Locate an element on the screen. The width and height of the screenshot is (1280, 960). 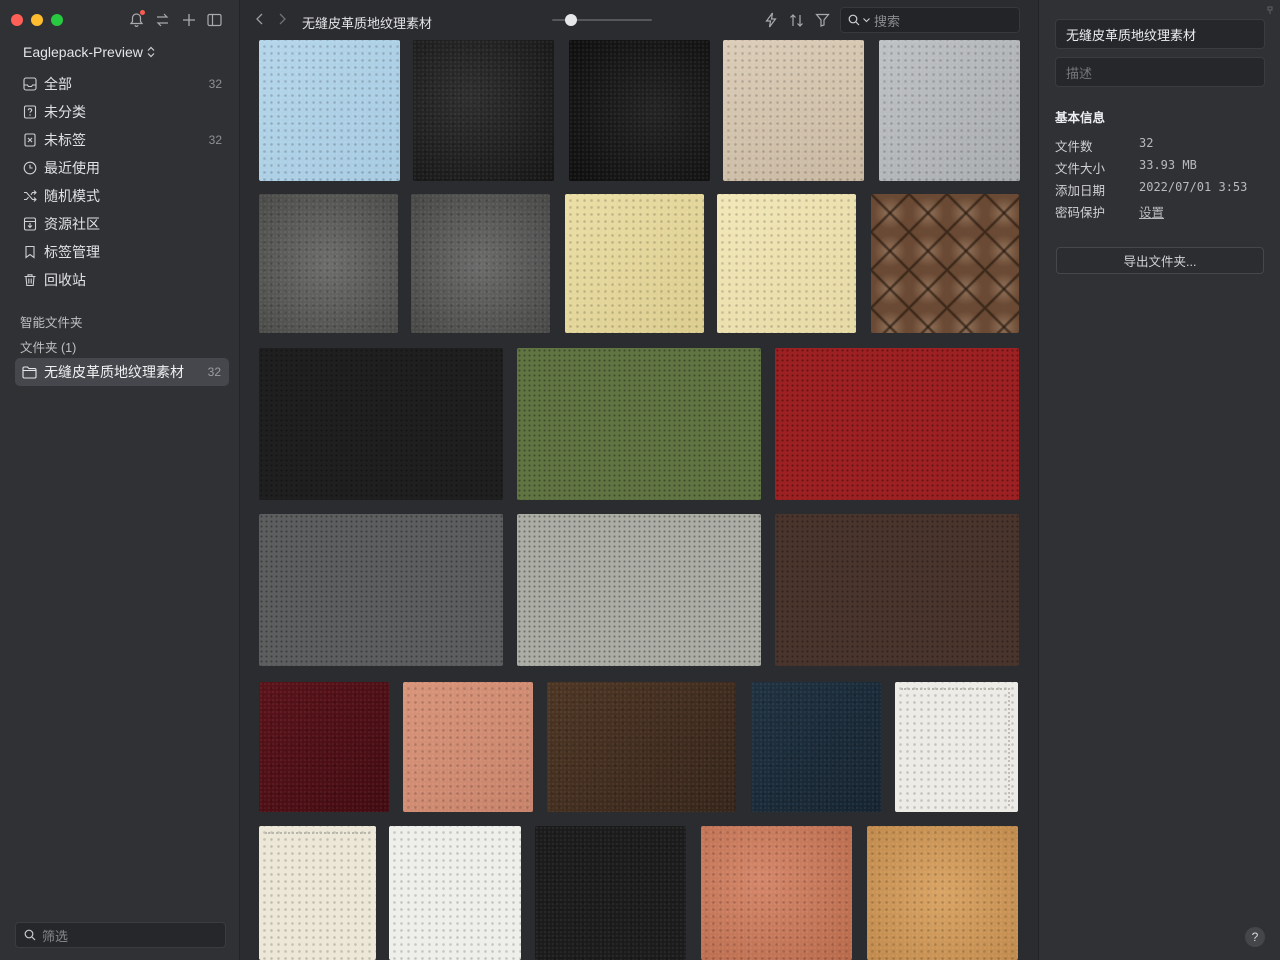
bookmark-icon is located at coordinates (30, 252).